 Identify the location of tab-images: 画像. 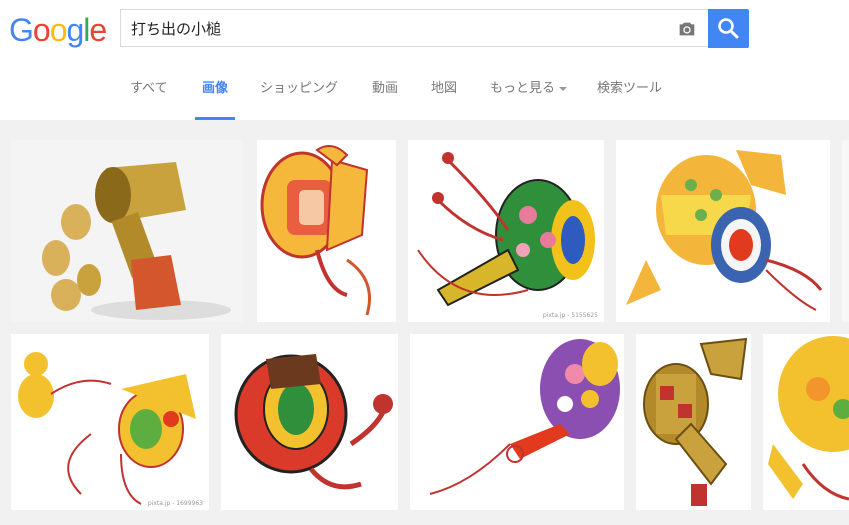
(215, 90).